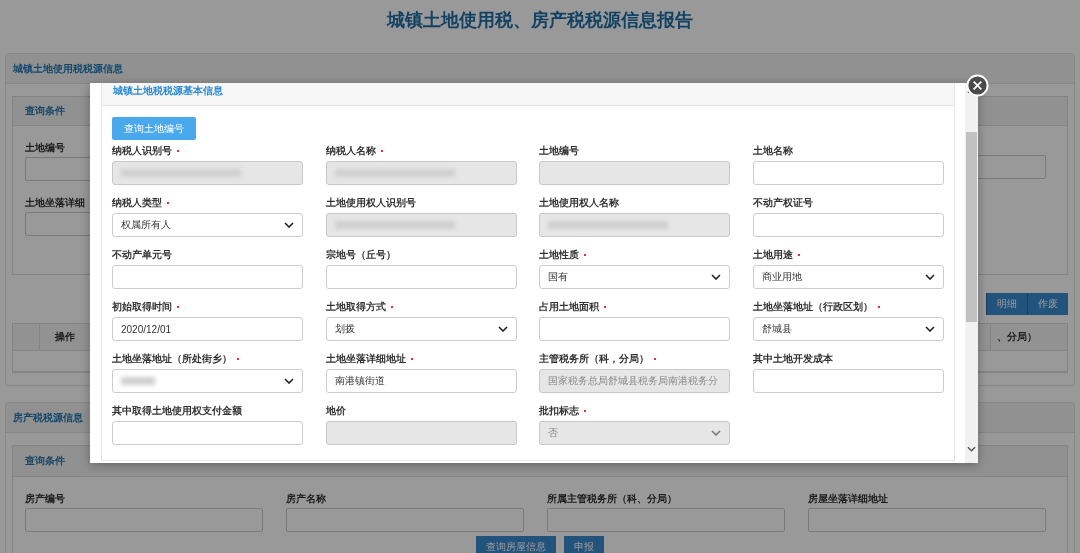 The height and width of the screenshot is (553, 1080). What do you see at coordinates (146, 151) in the screenshot?
I see `field-label: 纳税人识别号` at bounding box center [146, 151].